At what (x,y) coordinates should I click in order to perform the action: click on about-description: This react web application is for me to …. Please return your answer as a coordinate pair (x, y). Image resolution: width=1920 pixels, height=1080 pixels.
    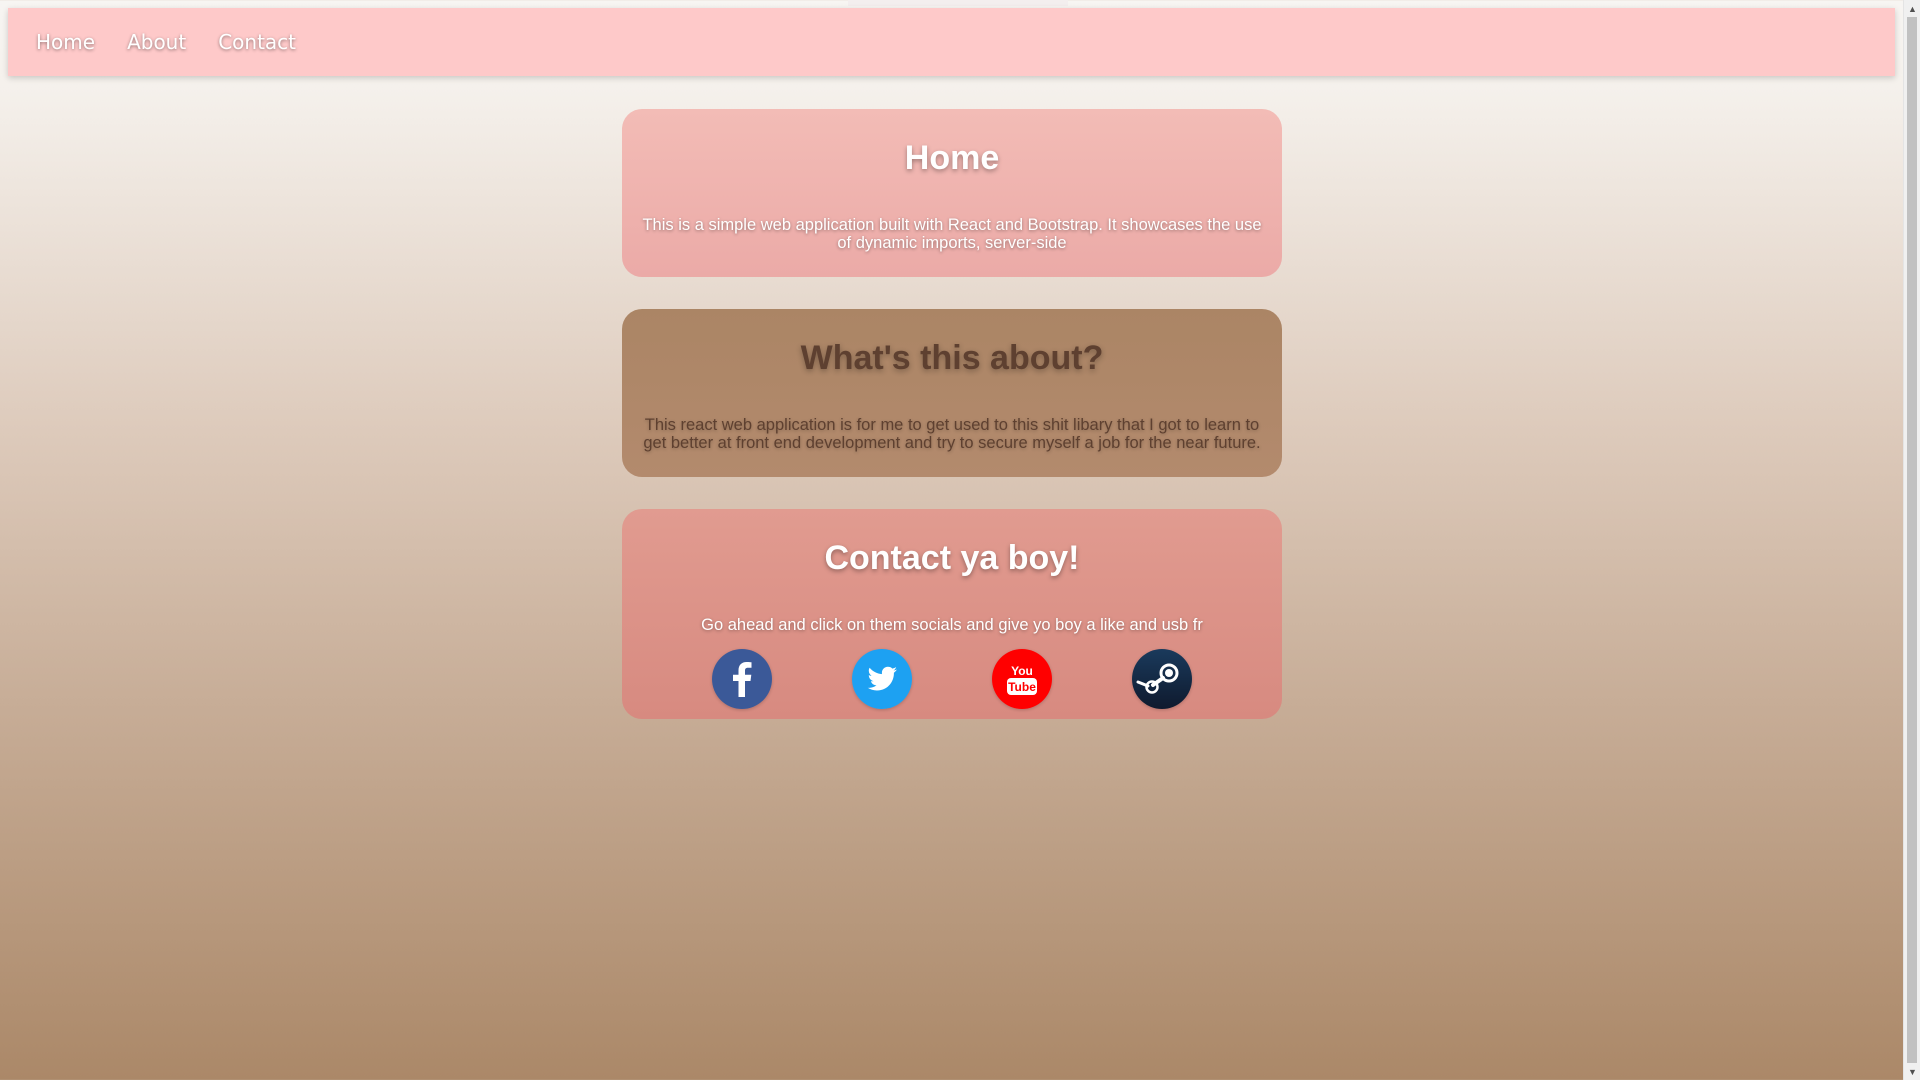
    Looking at the image, I should click on (952, 434).